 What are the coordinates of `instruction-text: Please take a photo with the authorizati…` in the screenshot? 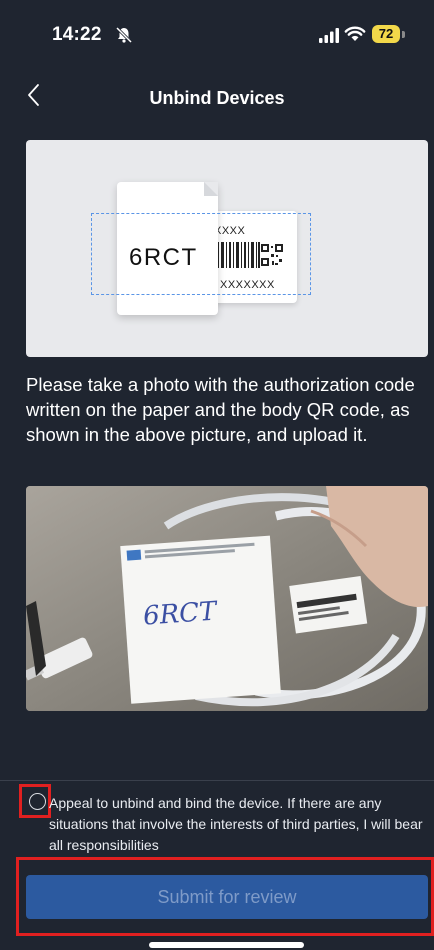 It's located at (220, 409).